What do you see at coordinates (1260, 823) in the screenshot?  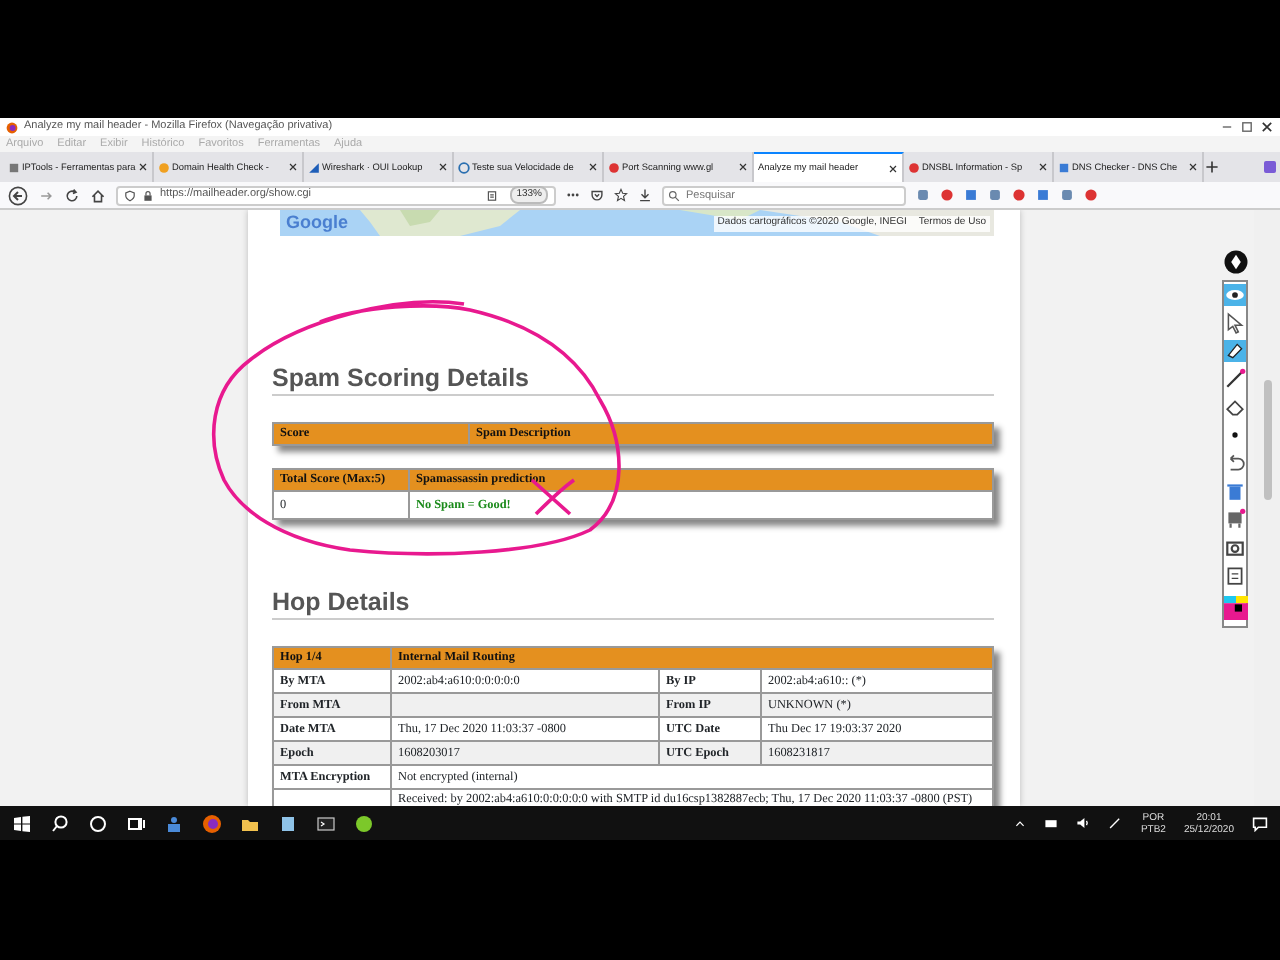 I see `notification-icon` at bounding box center [1260, 823].